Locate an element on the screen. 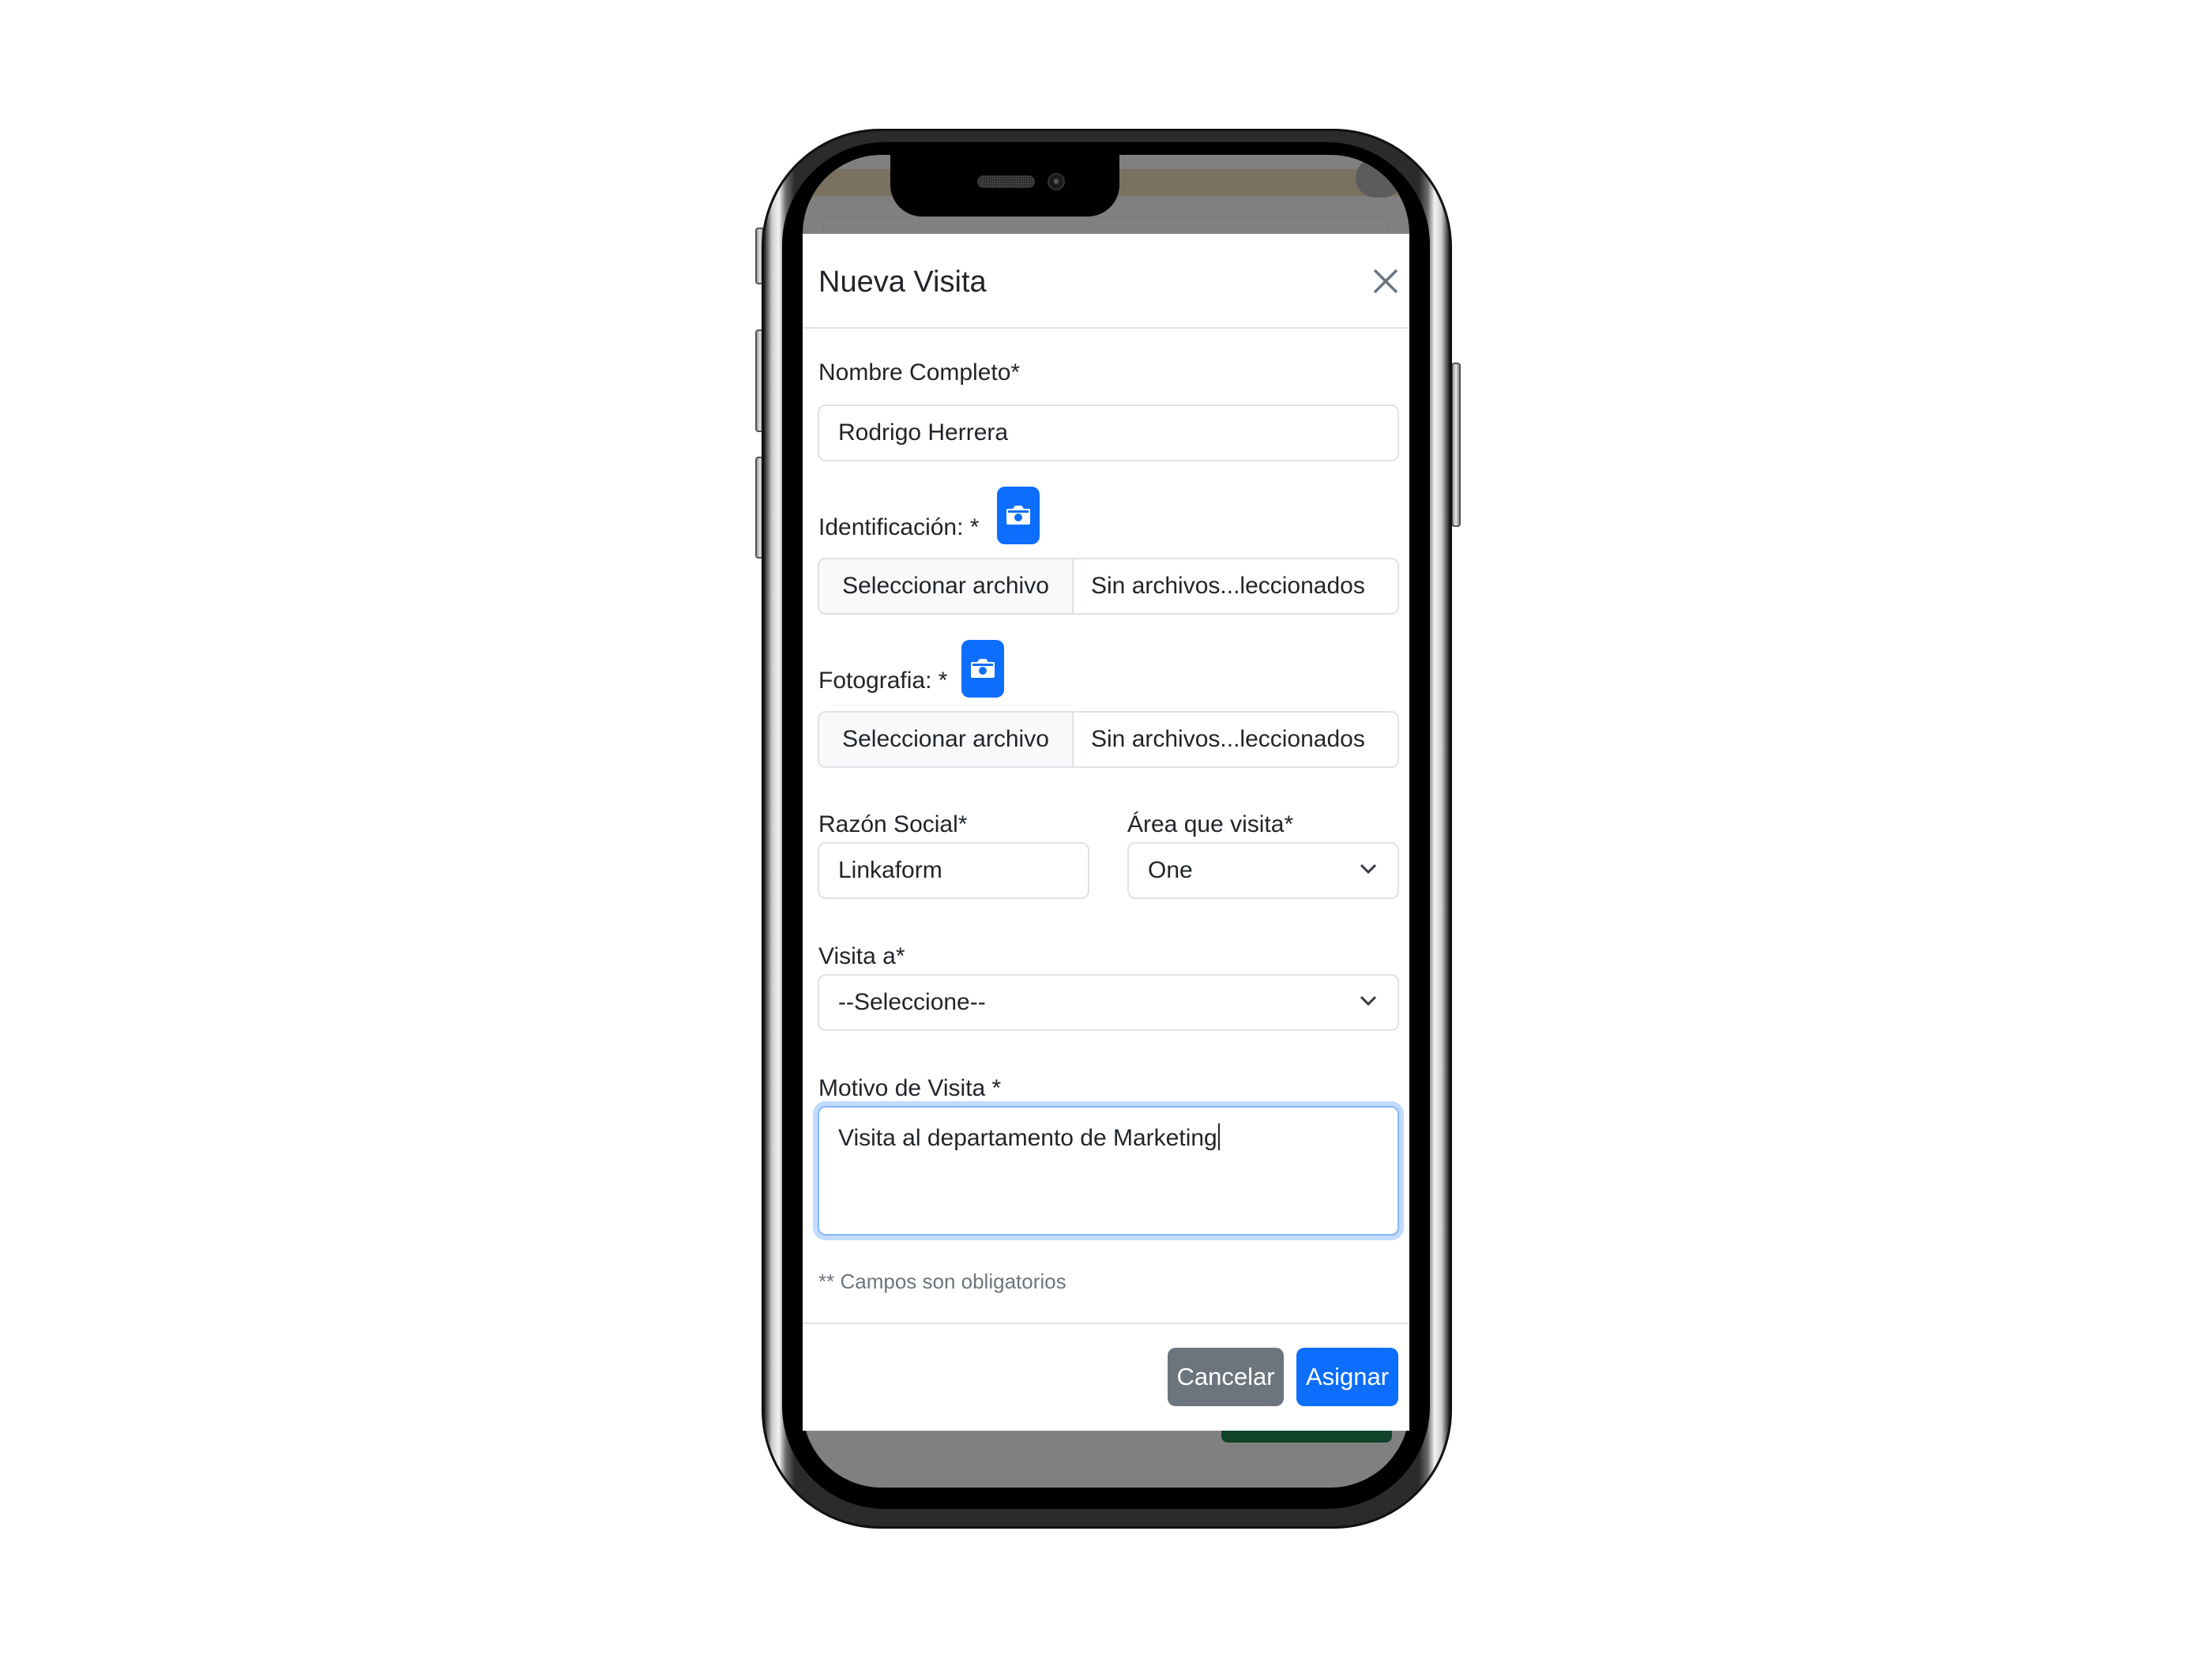 Image resolution: width=2212 pixels, height=1659 pixels. razon-social-input: Linkaform is located at coordinates (954, 871).